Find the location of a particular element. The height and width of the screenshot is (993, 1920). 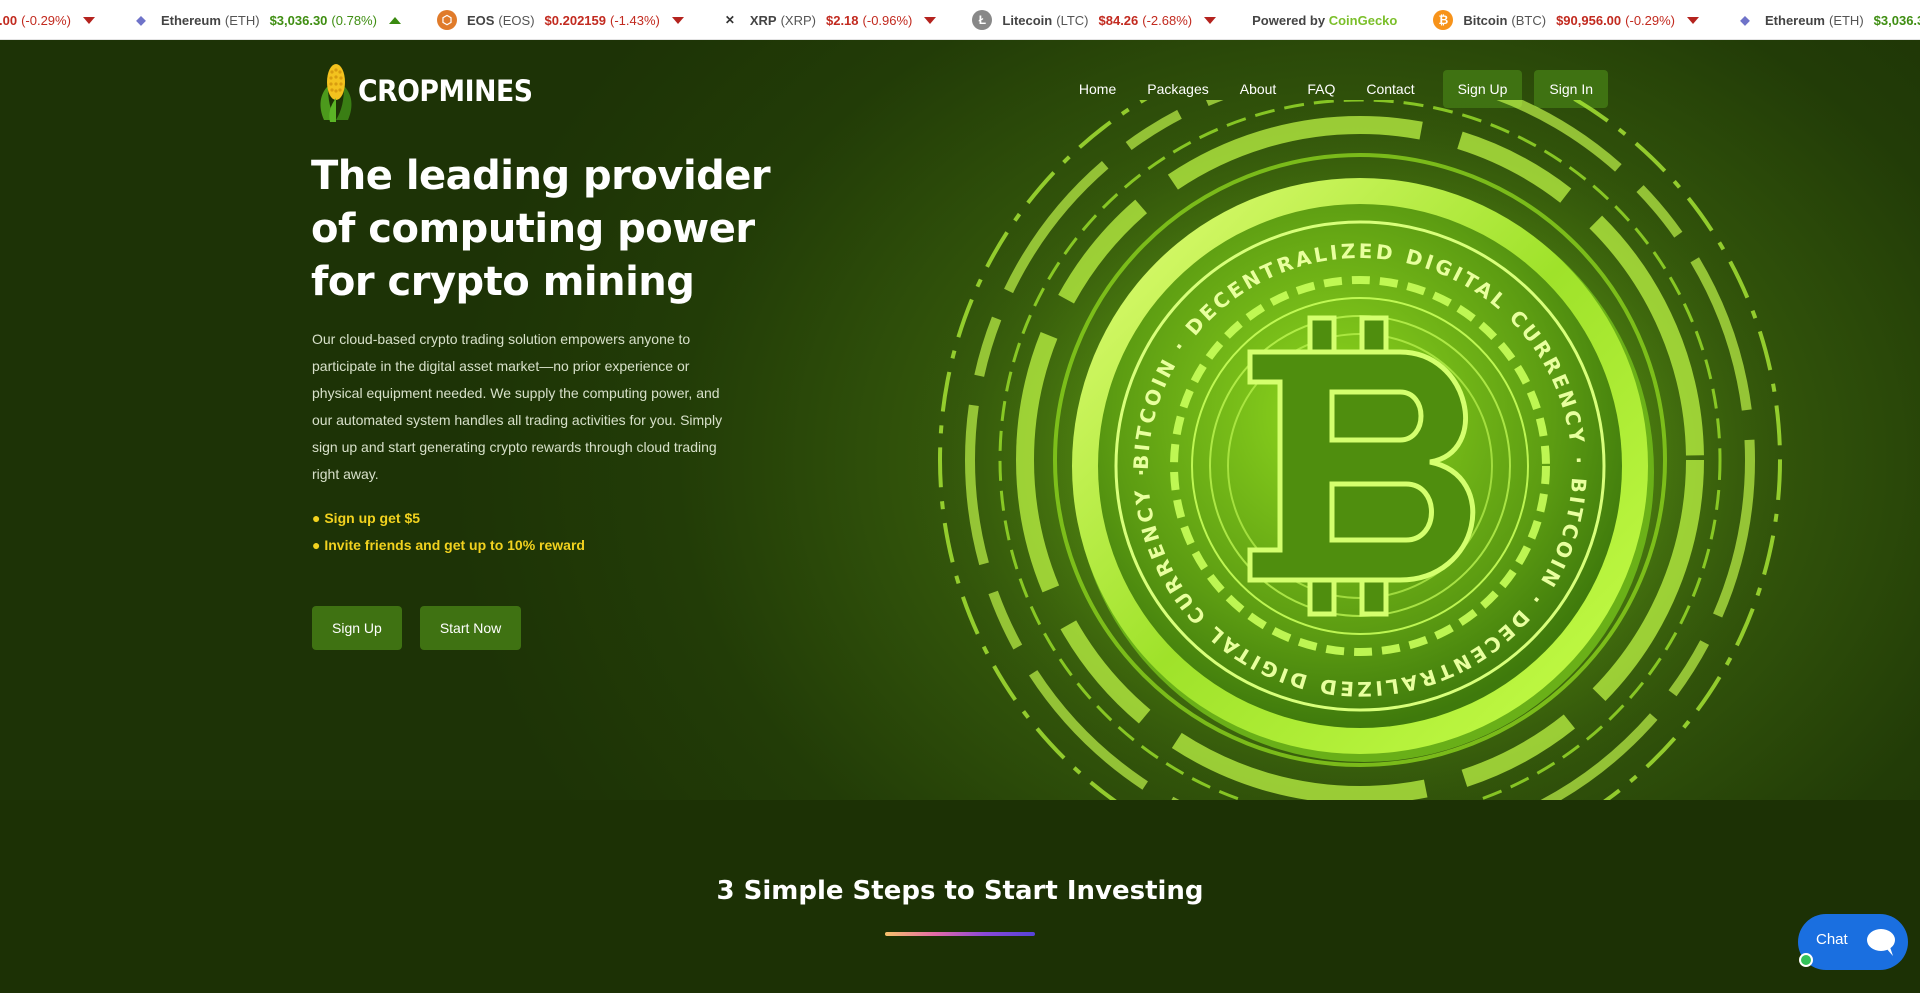

headline-line-3: for crypto mining is located at coordinates (503, 282).